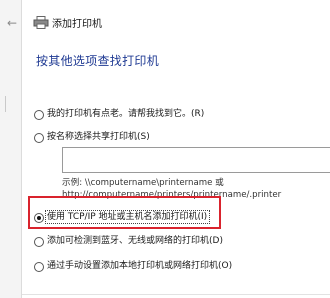 The width and height of the screenshot is (330, 298). What do you see at coordinates (127, 217) in the screenshot?
I see `option-label: 使用 TCP/IP 地址或主机名添加打印机(I)` at bounding box center [127, 217].